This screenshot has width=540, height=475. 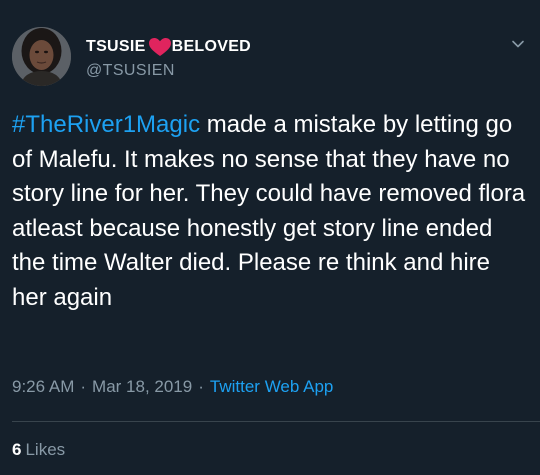 I want to click on divider, so click(x=276, y=421).